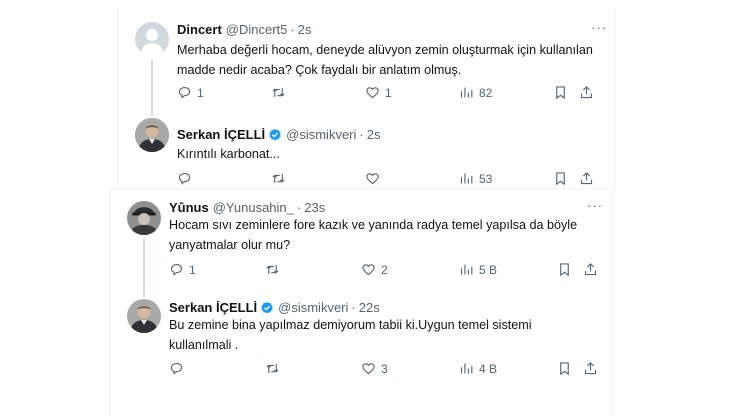  I want to click on default-avatar-icon, so click(152, 42).